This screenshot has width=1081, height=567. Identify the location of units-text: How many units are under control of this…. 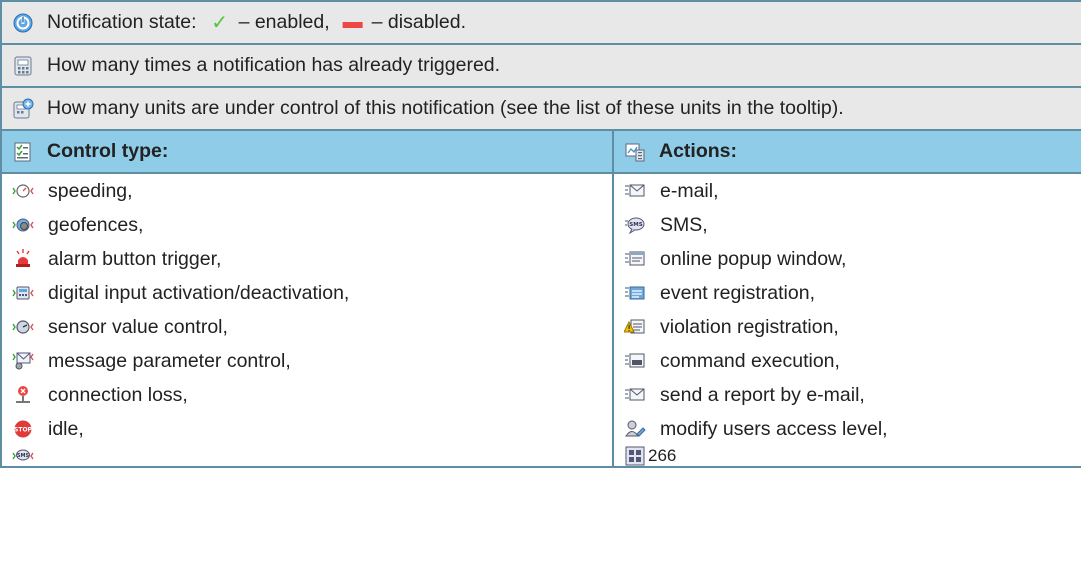
(445, 108).